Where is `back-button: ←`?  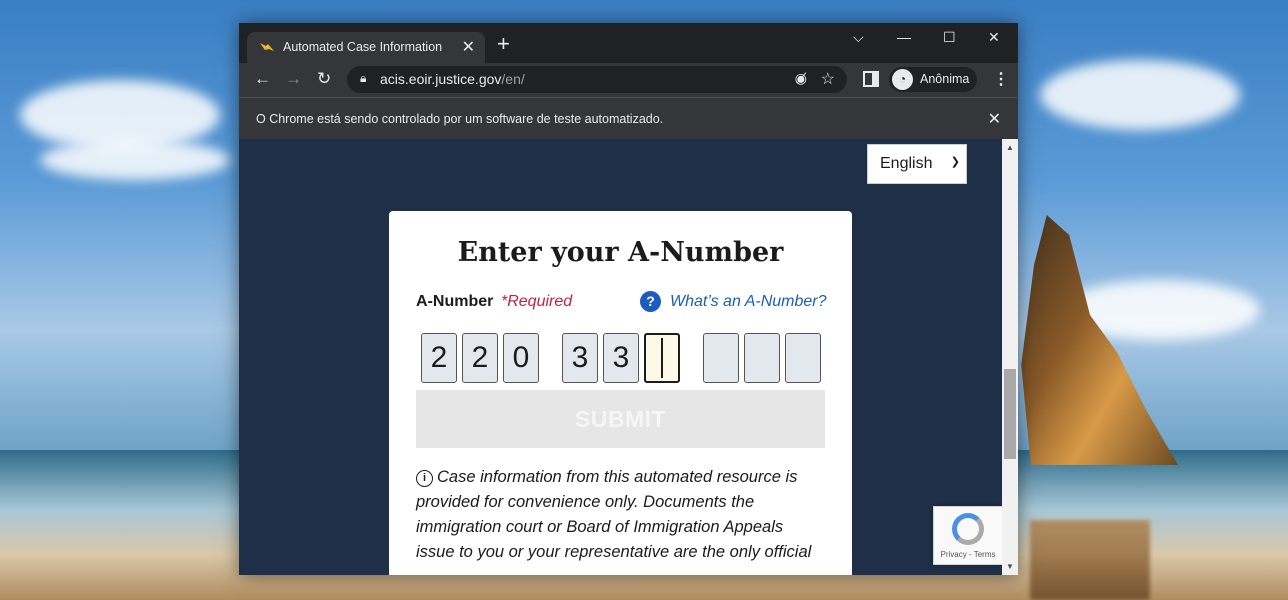 back-button: ← is located at coordinates (262, 79).